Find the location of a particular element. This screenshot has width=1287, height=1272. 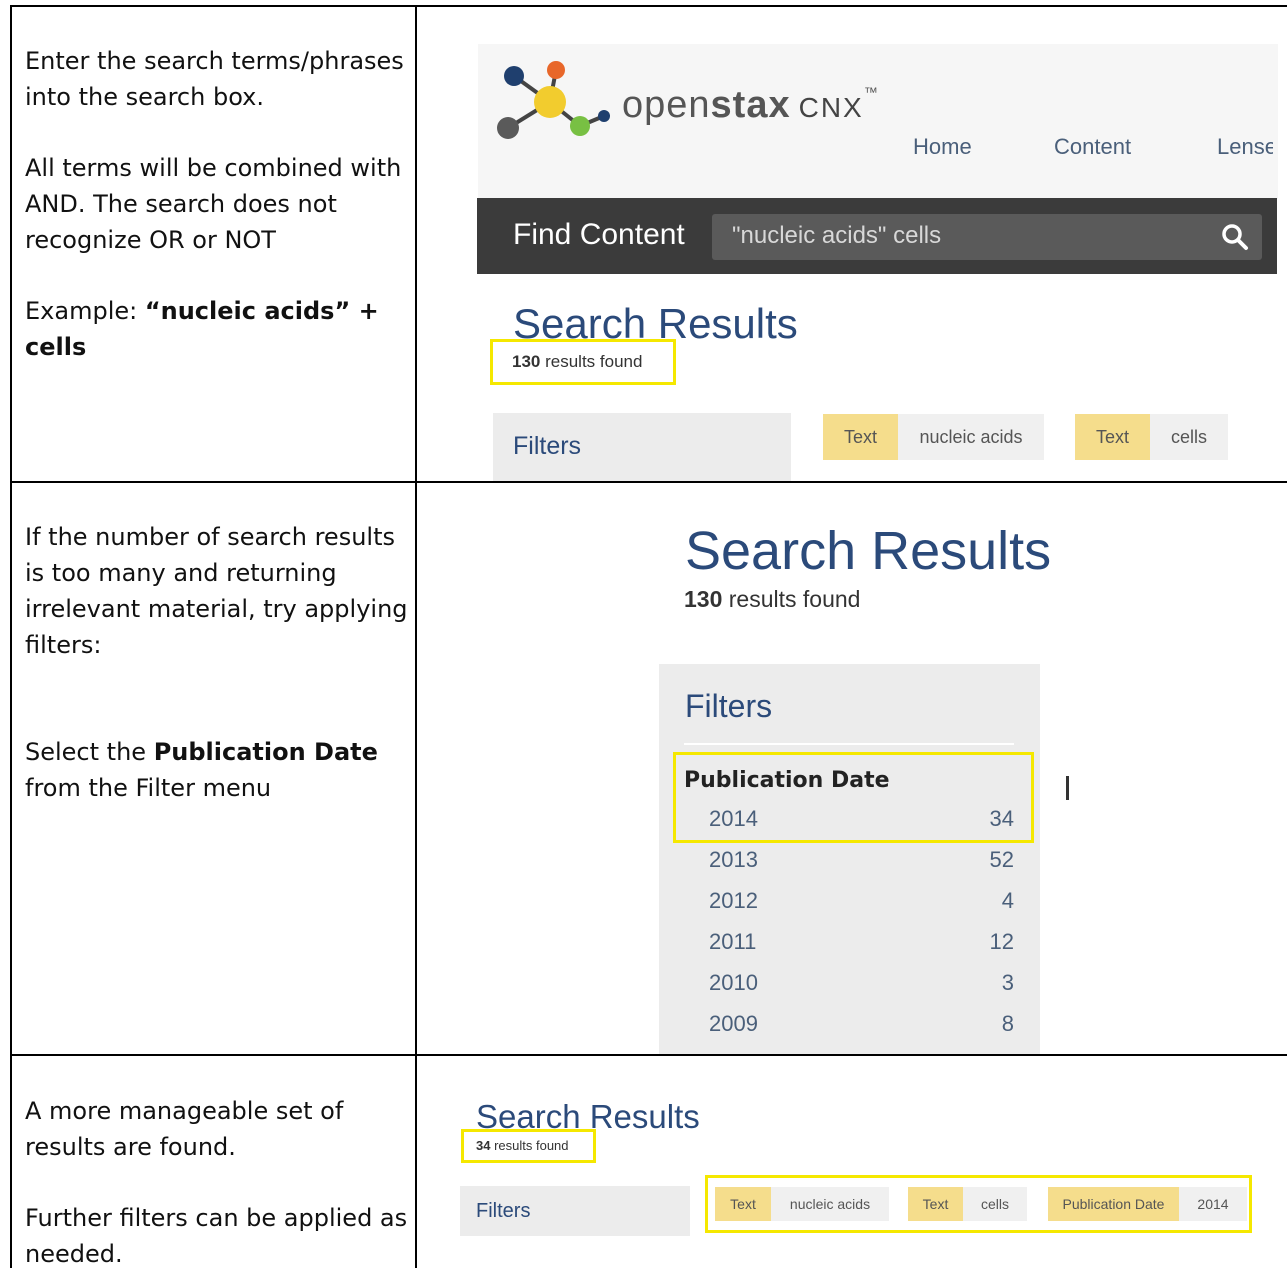

year-label: 2013 is located at coordinates (733, 859).